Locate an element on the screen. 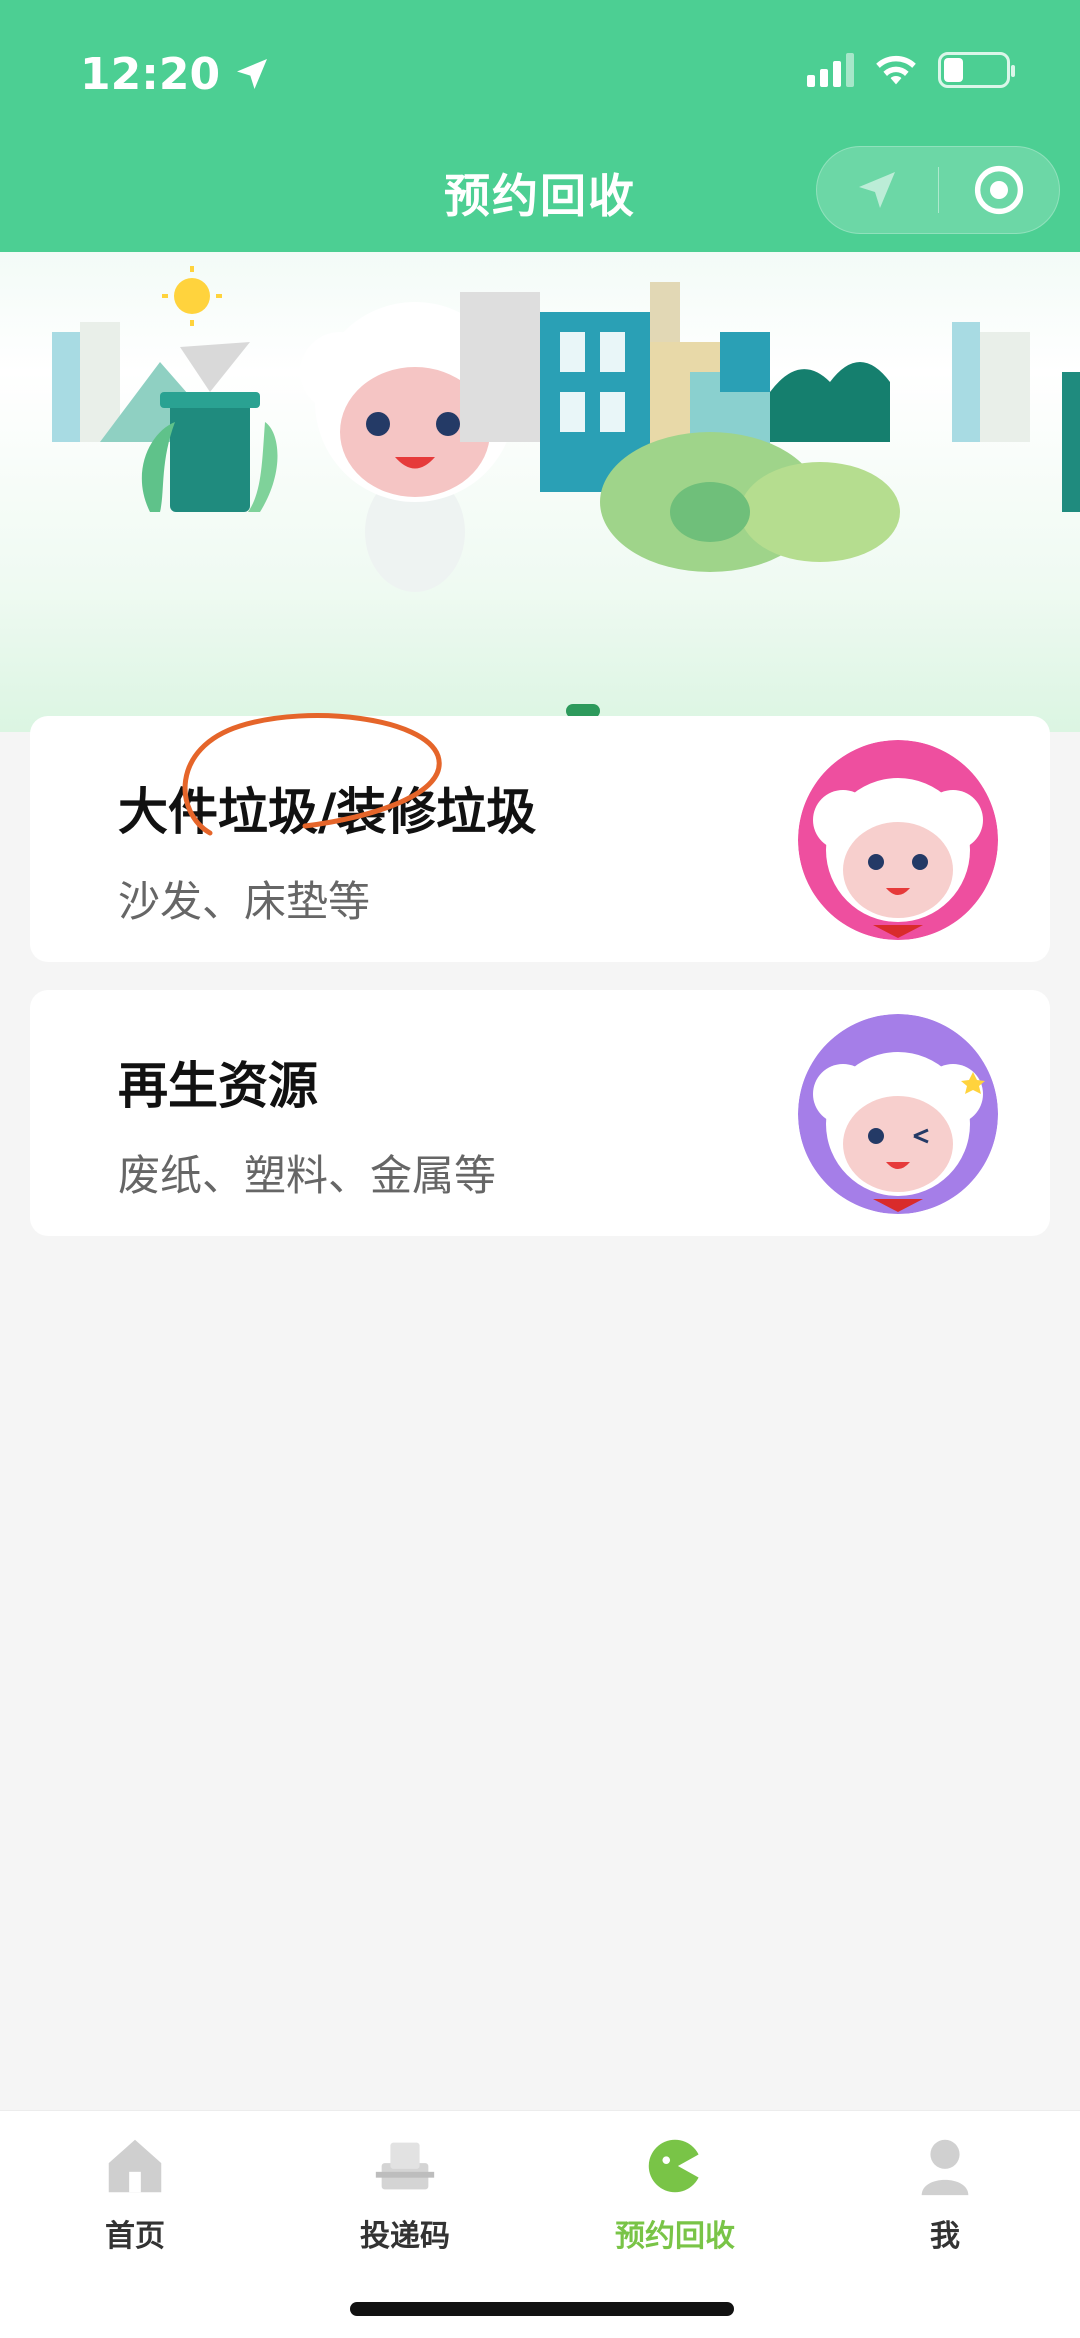  navigation-arrow-icon is located at coordinates (877, 190).